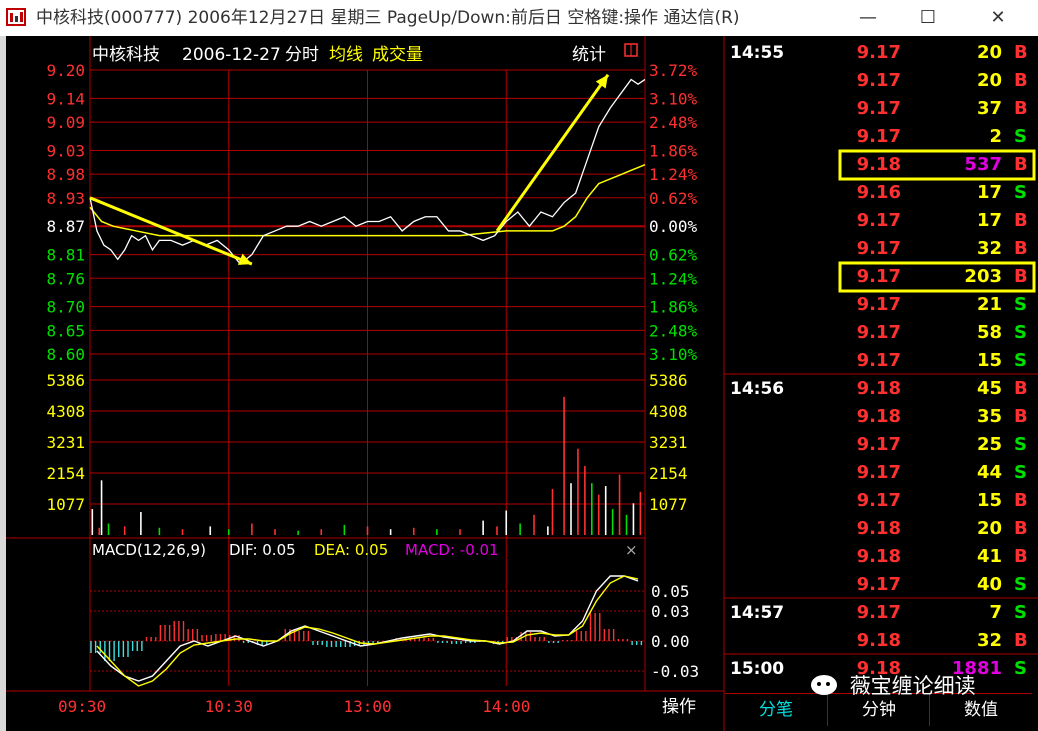  I want to click on avg-line-label: 均线, so click(346, 55).